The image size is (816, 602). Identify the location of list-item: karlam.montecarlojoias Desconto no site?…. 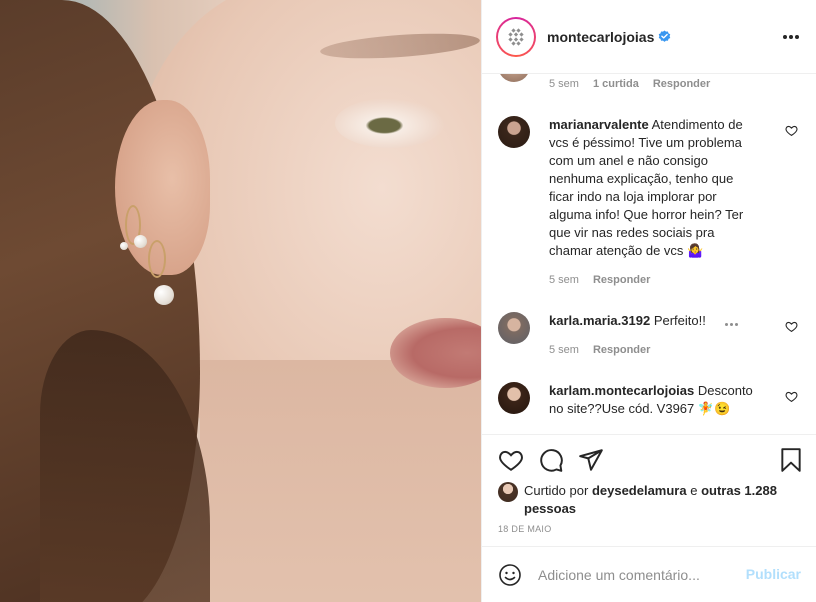
(648, 408).